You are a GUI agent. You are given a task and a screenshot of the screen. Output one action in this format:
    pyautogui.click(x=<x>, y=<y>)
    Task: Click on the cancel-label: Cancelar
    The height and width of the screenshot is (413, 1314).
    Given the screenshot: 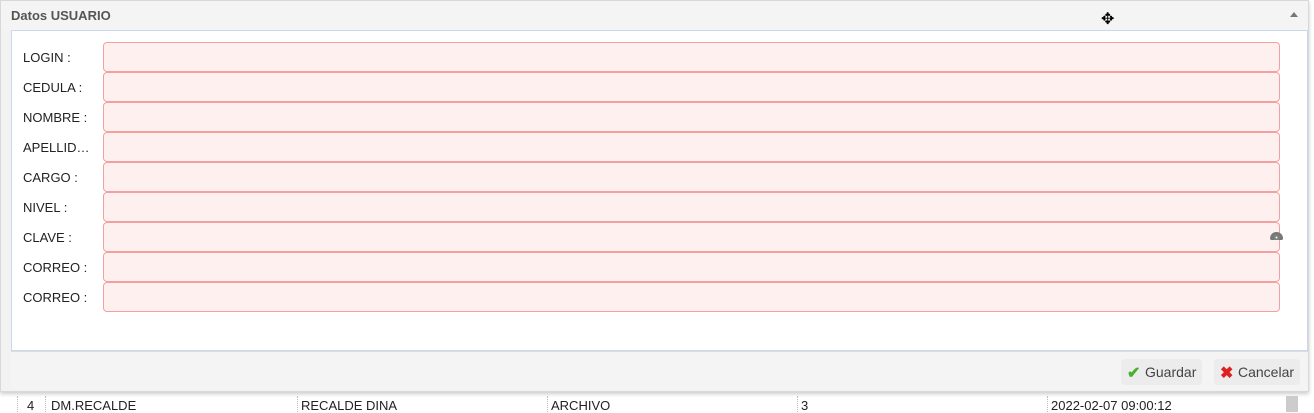 What is the action you would take?
    pyautogui.click(x=1266, y=372)
    